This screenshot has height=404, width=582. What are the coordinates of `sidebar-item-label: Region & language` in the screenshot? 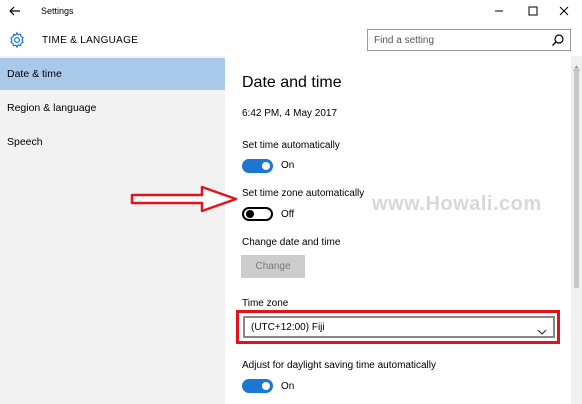 It's located at (52, 108).